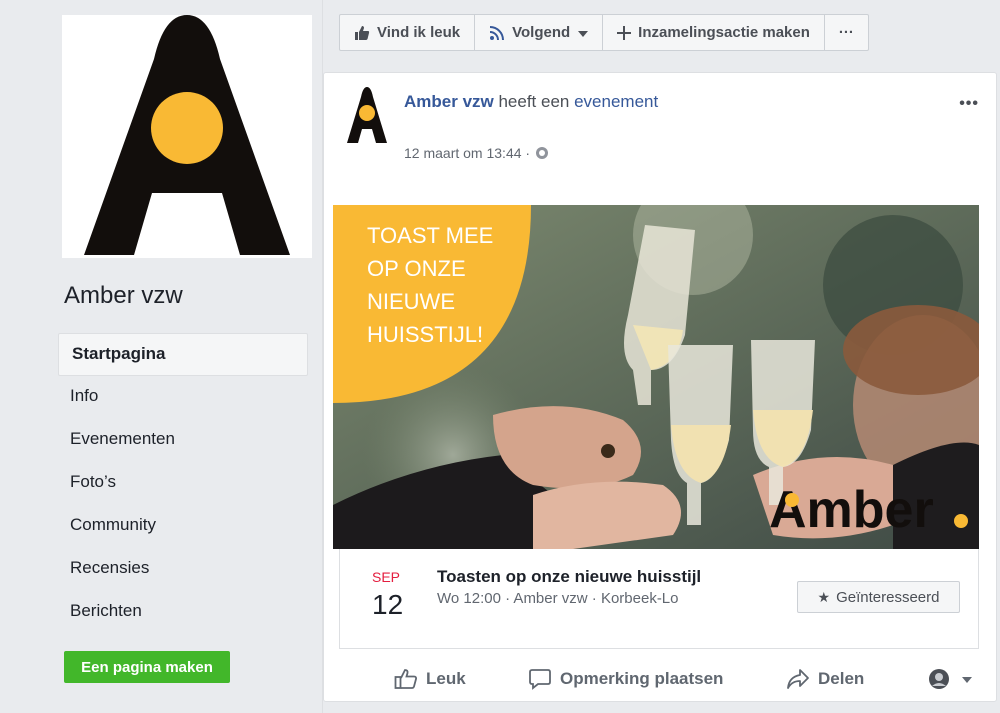  What do you see at coordinates (950, 679) in the screenshot?
I see `post-as-selector` at bounding box center [950, 679].